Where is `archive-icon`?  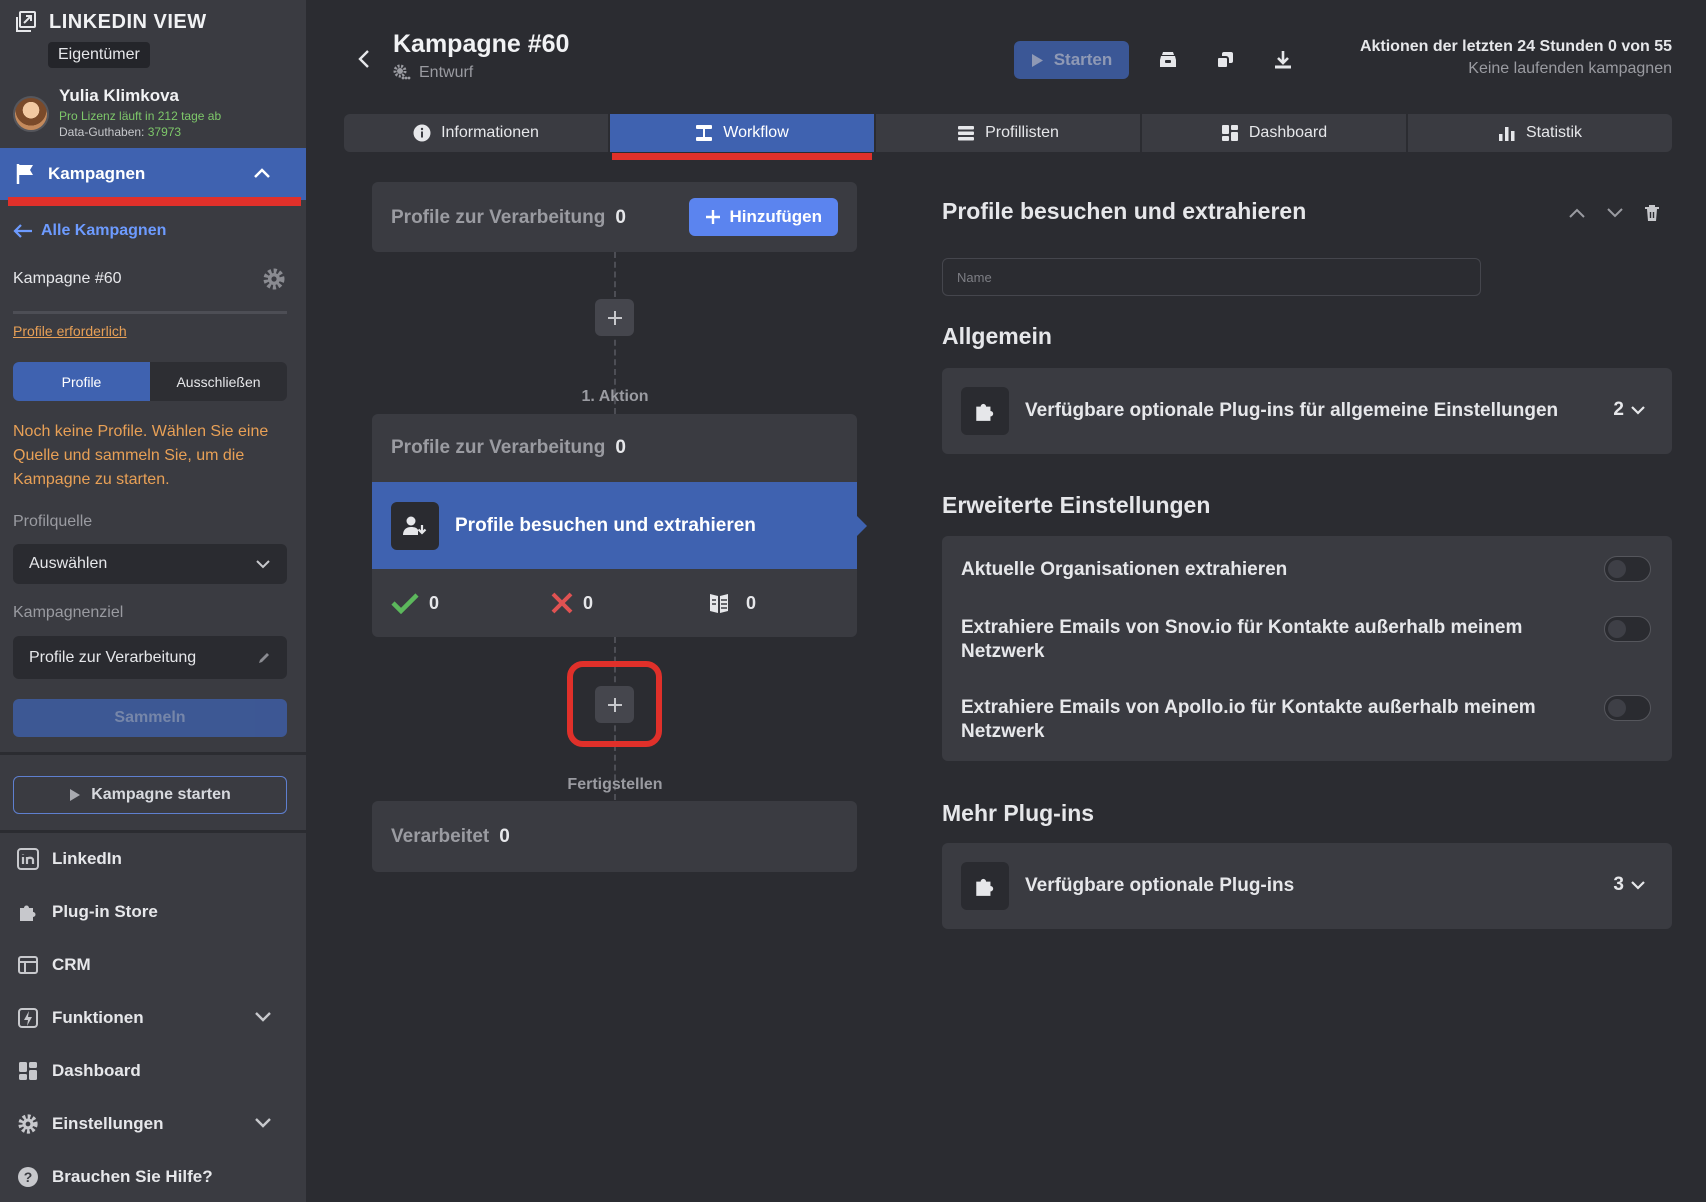 archive-icon is located at coordinates (1168, 59).